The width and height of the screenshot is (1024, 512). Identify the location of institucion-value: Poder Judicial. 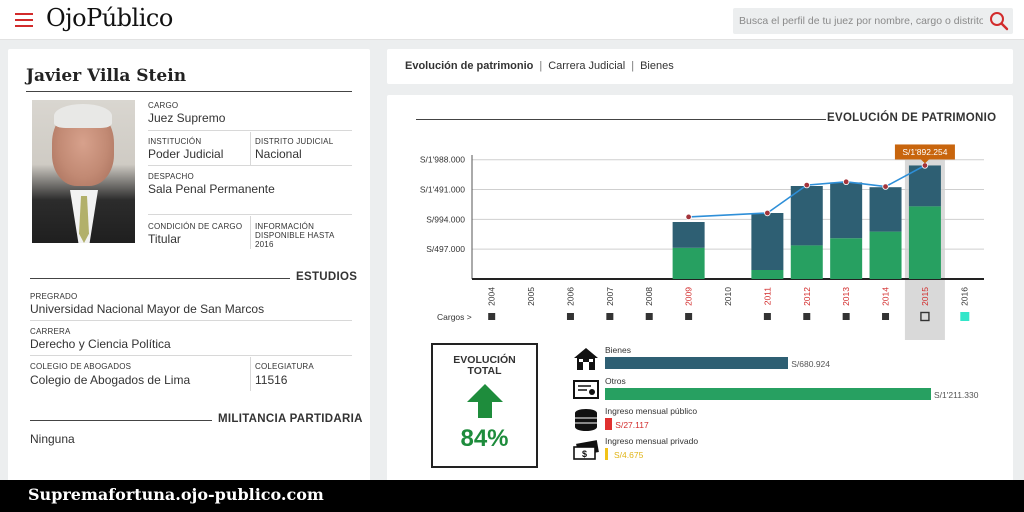
(186, 154).